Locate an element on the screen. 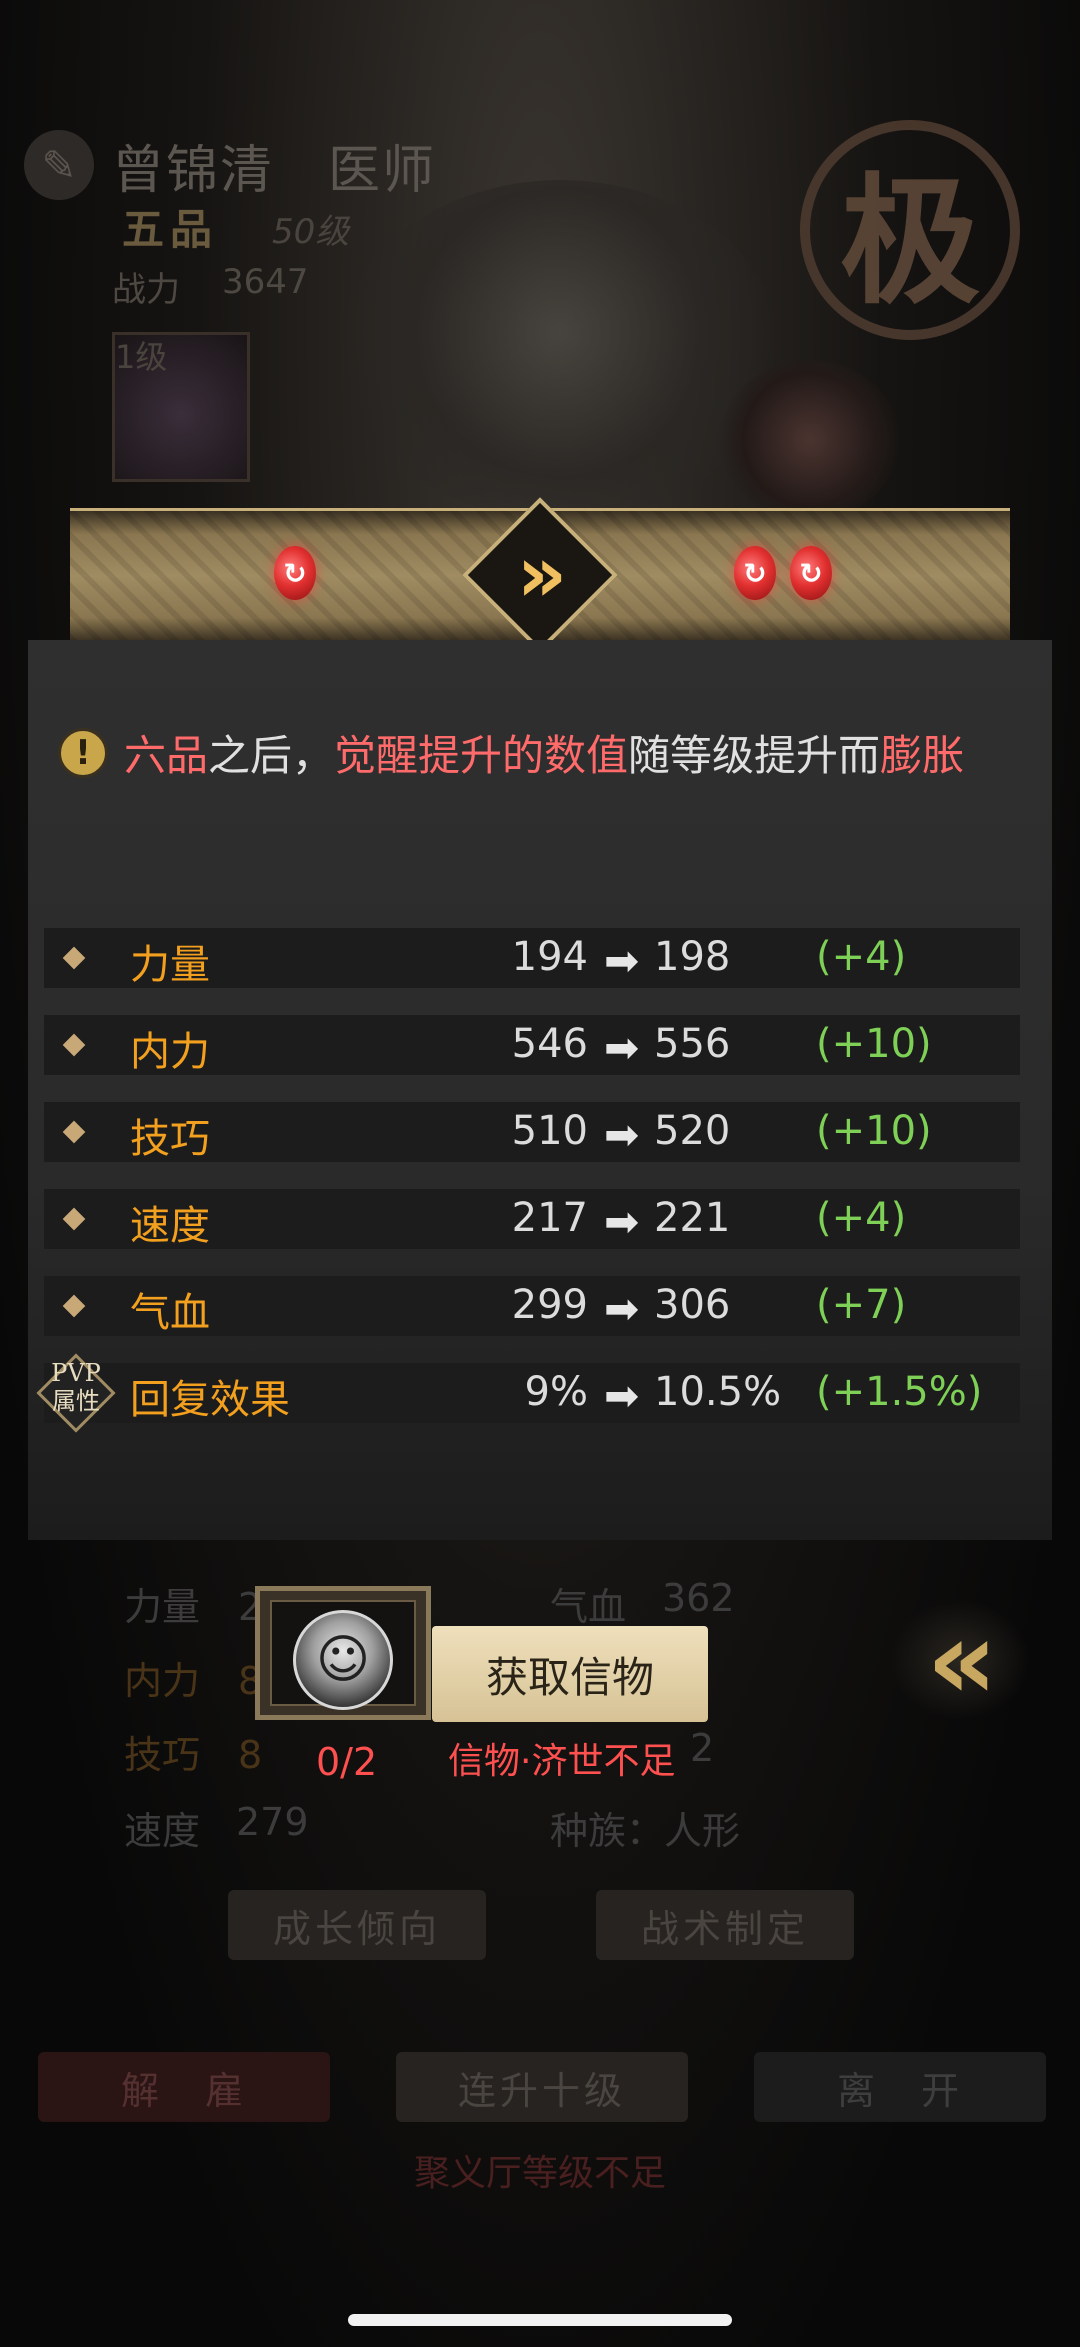  double-arrow-icon: » is located at coordinates (541, 575).